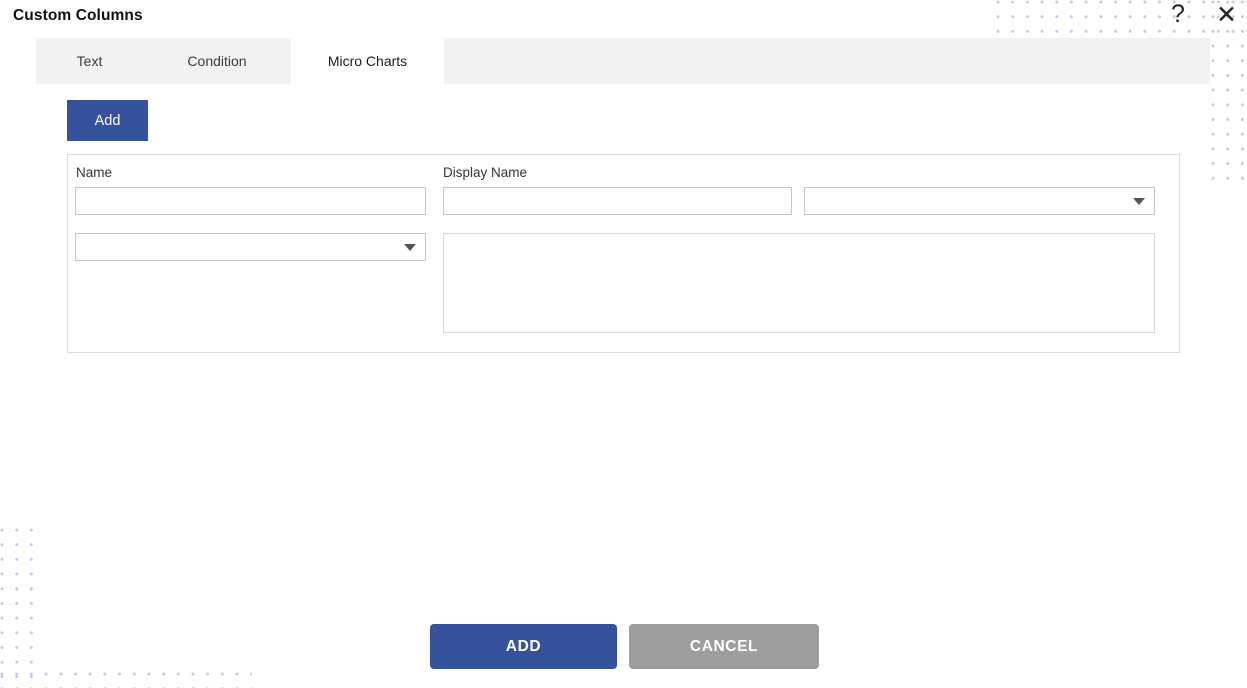 Image resolution: width=1247 pixels, height=688 pixels. What do you see at coordinates (799, 283) in the screenshot?
I see `expression-textarea` at bounding box center [799, 283].